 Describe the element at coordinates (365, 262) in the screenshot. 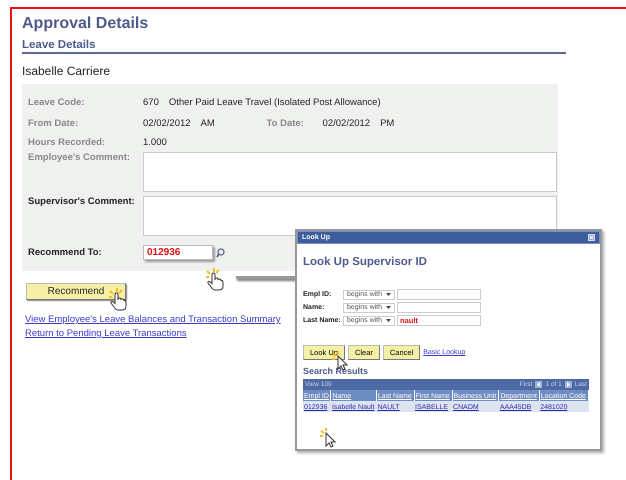

I see `dialog-heading: Look Up Supervisor ID` at that location.